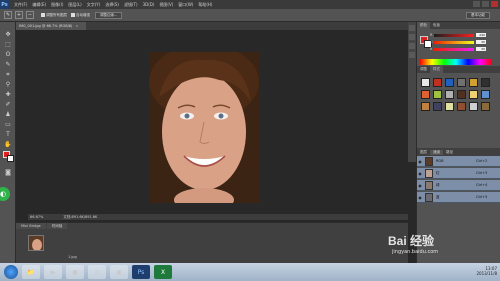  What do you see at coordinates (43, 15) in the screenshot?
I see `sample-all-layers-checkbox` at bounding box center [43, 15].